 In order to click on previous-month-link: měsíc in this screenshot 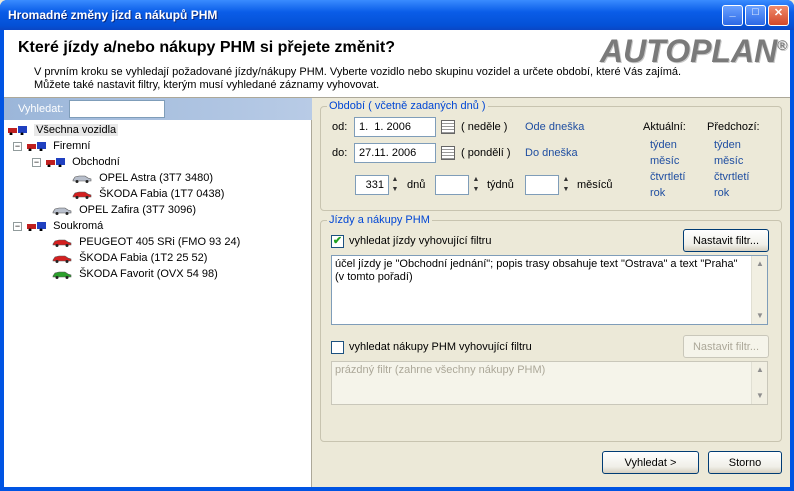, I will do `click(728, 161)`.